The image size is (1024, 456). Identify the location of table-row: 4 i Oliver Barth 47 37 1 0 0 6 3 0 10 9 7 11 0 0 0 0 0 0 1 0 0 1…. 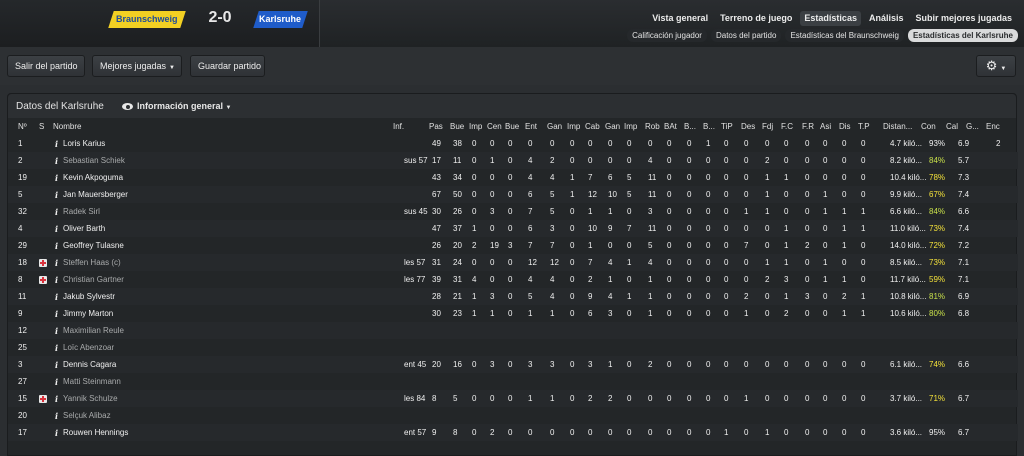
(513, 228).